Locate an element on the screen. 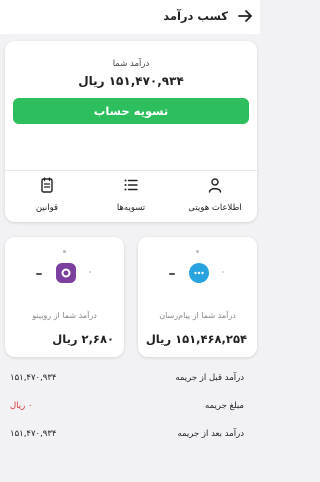  tab-rules-label: قوانین is located at coordinates (47, 208).